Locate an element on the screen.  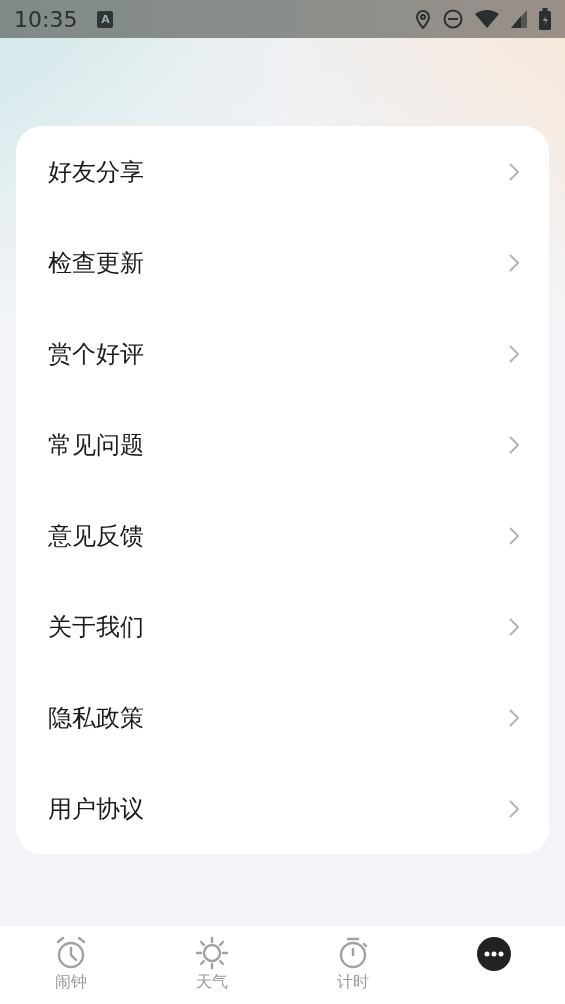
menu-item: 用户协议 is located at coordinates (282, 808).